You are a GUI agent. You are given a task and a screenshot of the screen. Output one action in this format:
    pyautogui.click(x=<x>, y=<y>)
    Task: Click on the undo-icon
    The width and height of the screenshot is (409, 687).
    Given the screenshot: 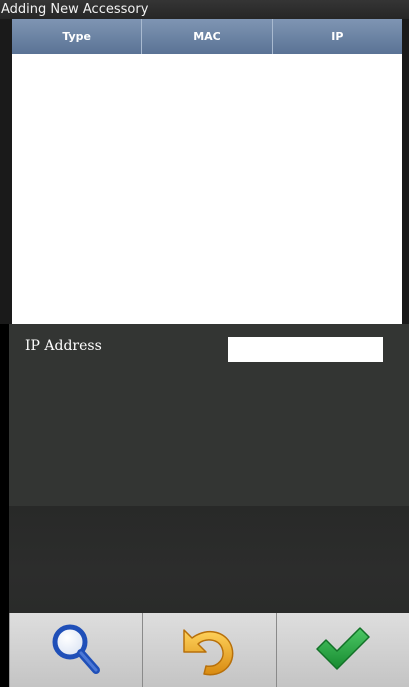 What is the action you would take?
    pyautogui.click(x=208, y=652)
    